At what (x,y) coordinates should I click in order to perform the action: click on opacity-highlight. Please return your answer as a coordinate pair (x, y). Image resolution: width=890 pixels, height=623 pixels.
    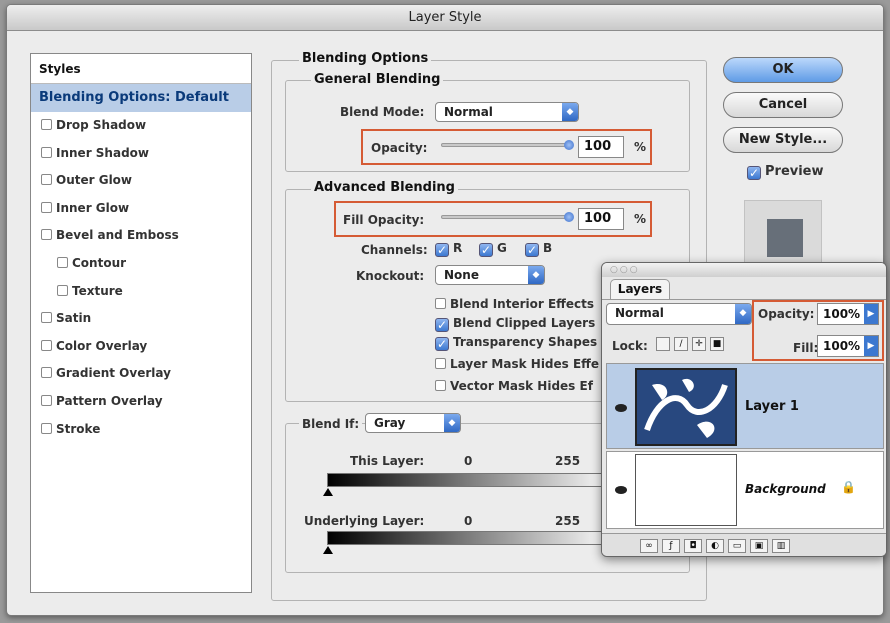
    Looking at the image, I should click on (506, 147).